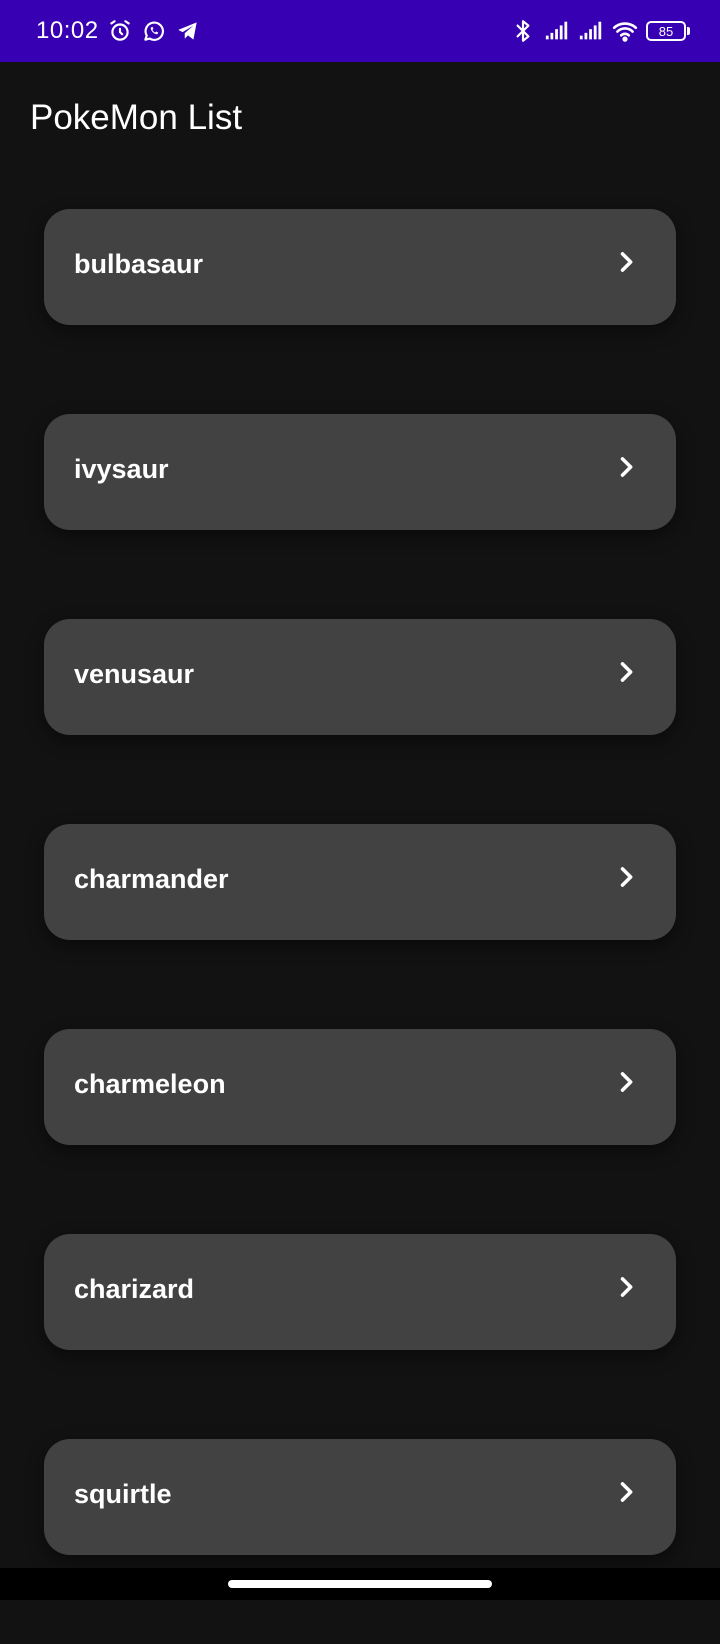 This screenshot has width=720, height=1644. What do you see at coordinates (123, 1493) in the screenshot?
I see `list-item-label: squirtle` at bounding box center [123, 1493].